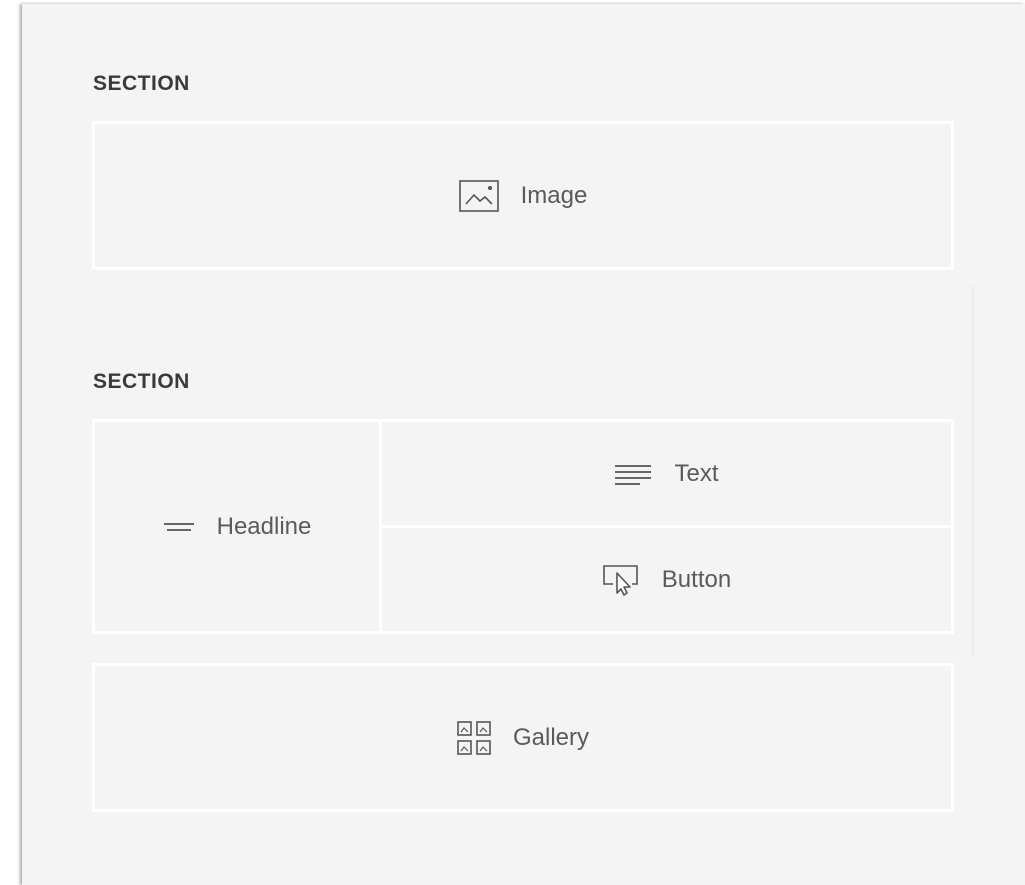  I want to click on gallery-grid-icon, so click(474, 737).